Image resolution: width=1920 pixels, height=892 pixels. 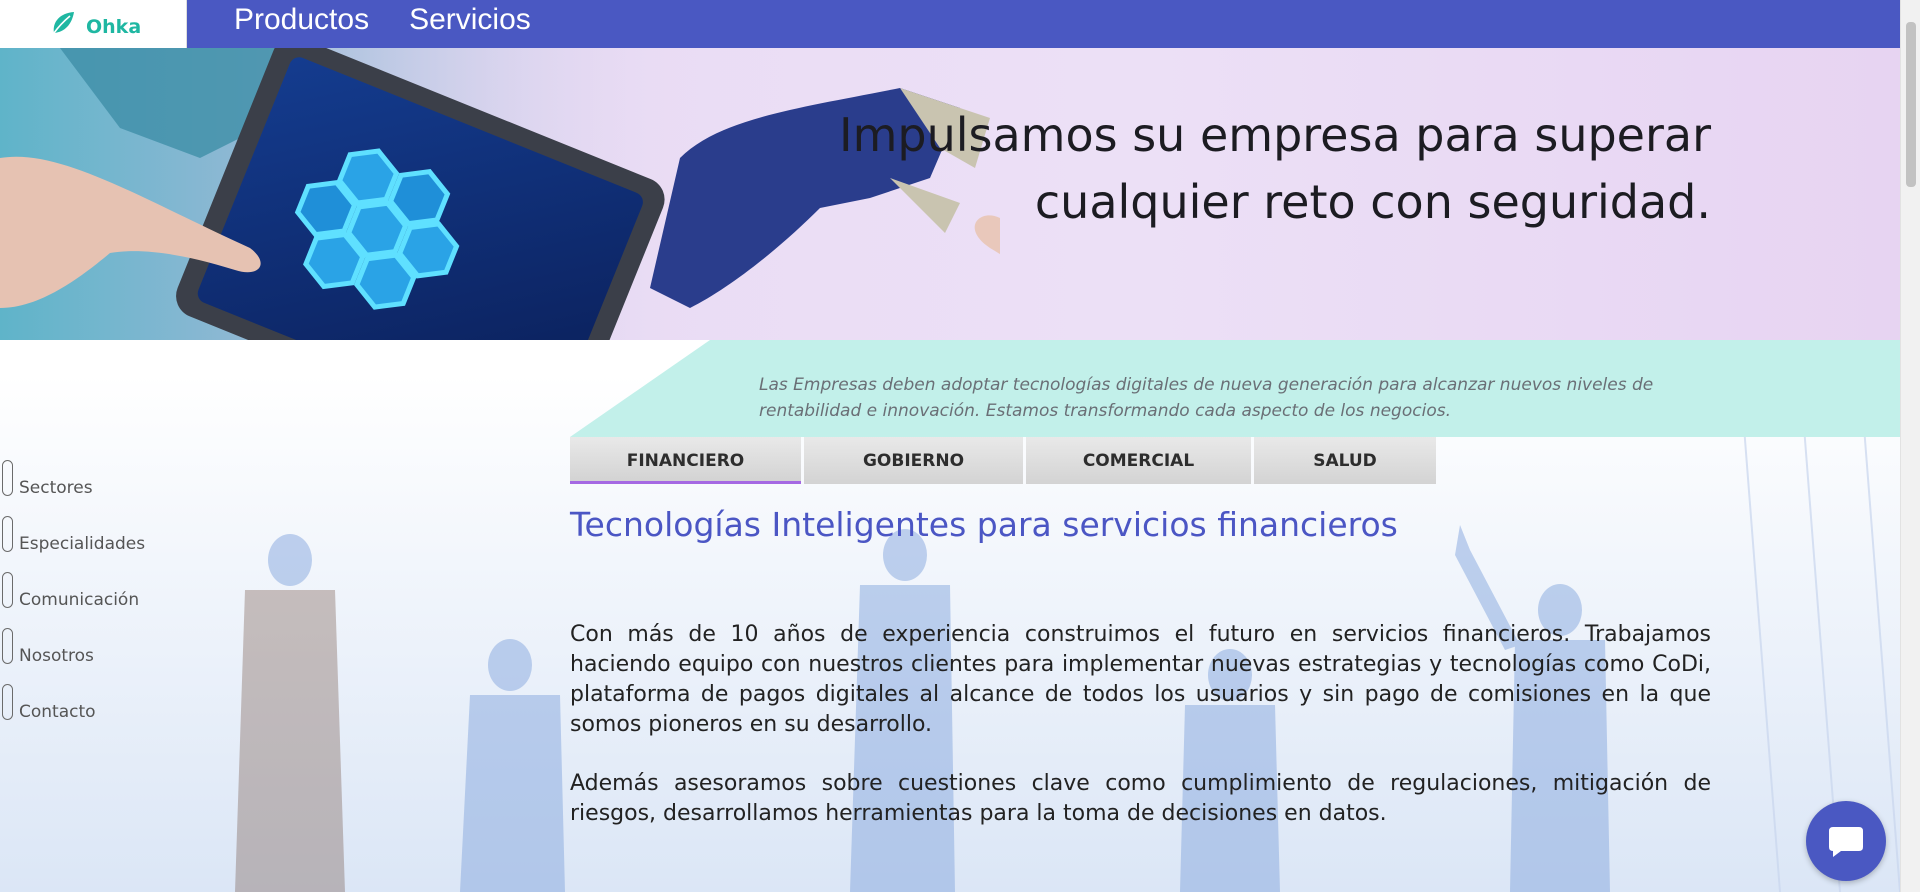 I want to click on chat-bubble-icon, so click(x=1846, y=842).